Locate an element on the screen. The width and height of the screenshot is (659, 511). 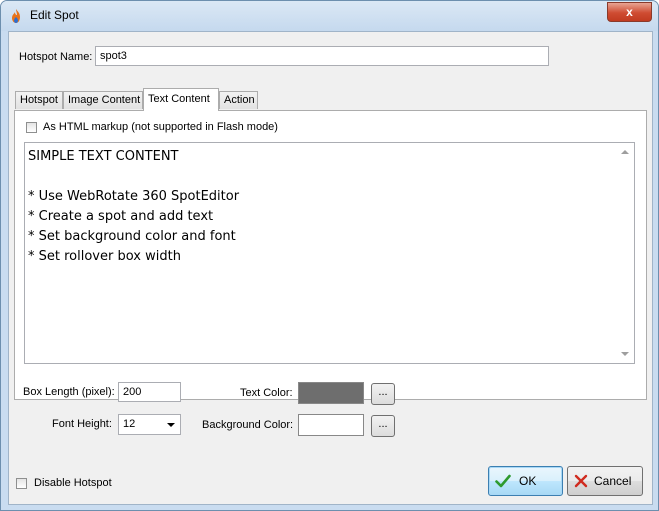
font-height-select: 12 is located at coordinates (149, 424).